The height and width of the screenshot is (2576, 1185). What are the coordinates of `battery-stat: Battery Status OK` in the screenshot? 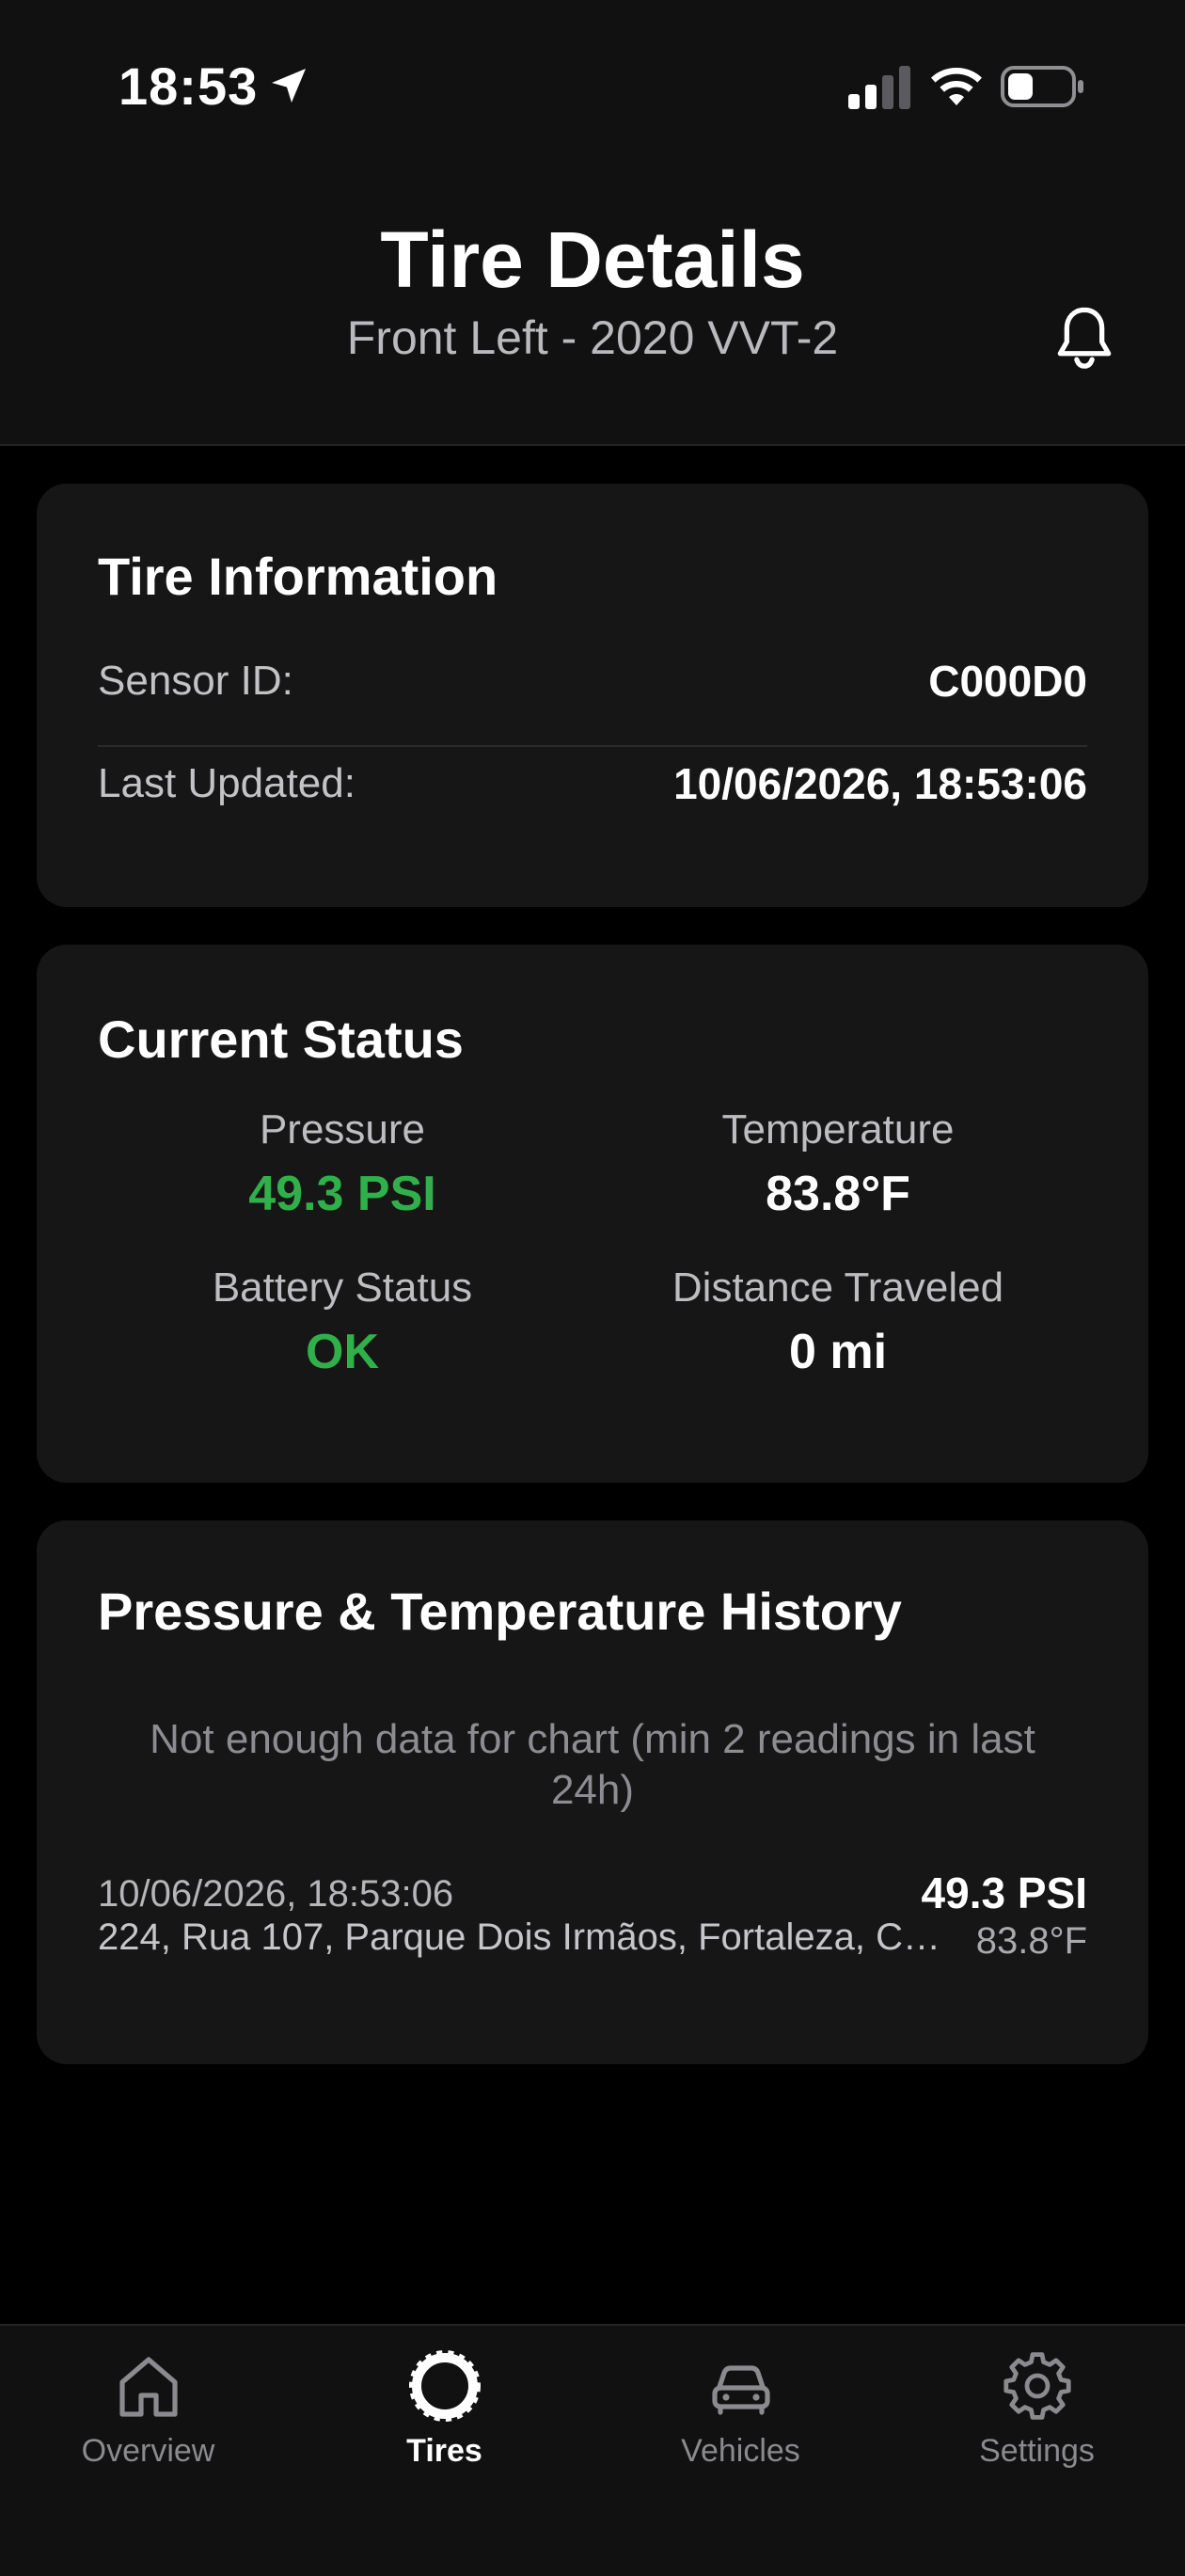 It's located at (342, 1322).